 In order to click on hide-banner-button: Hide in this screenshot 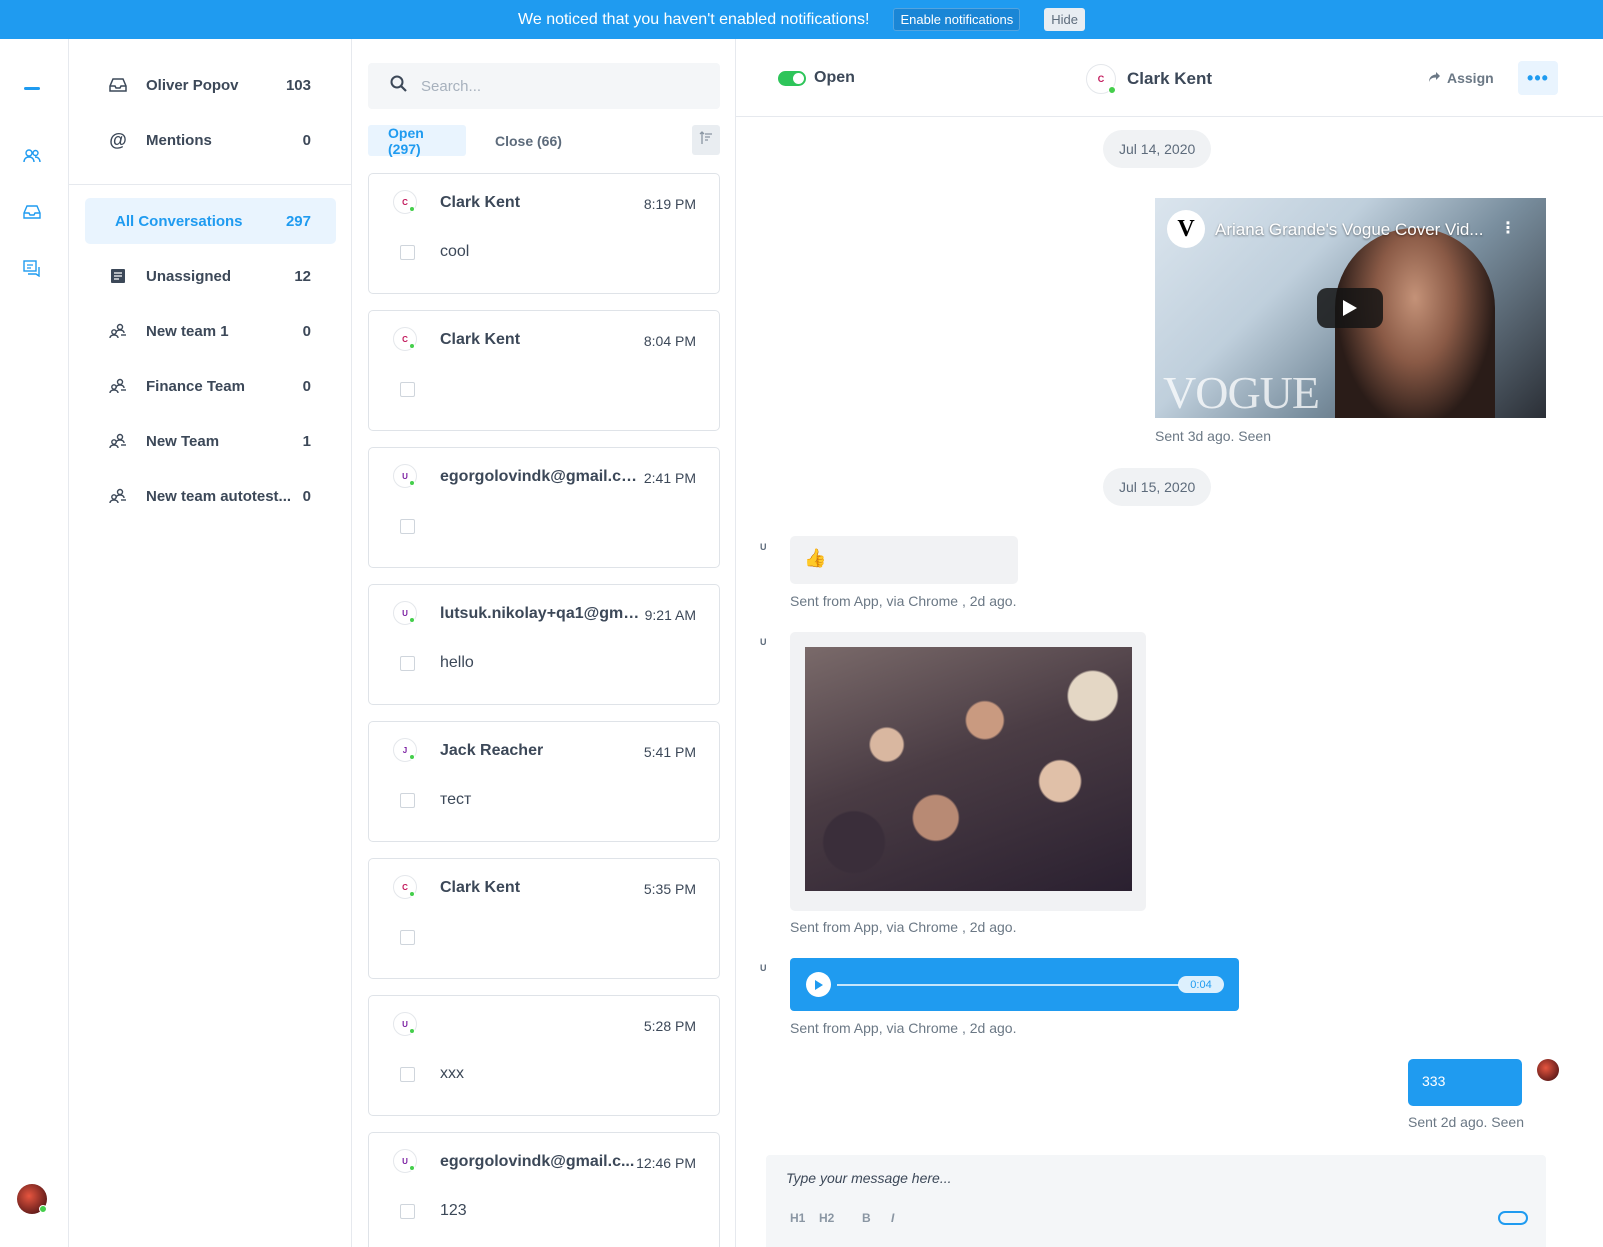, I will do `click(1064, 19)`.